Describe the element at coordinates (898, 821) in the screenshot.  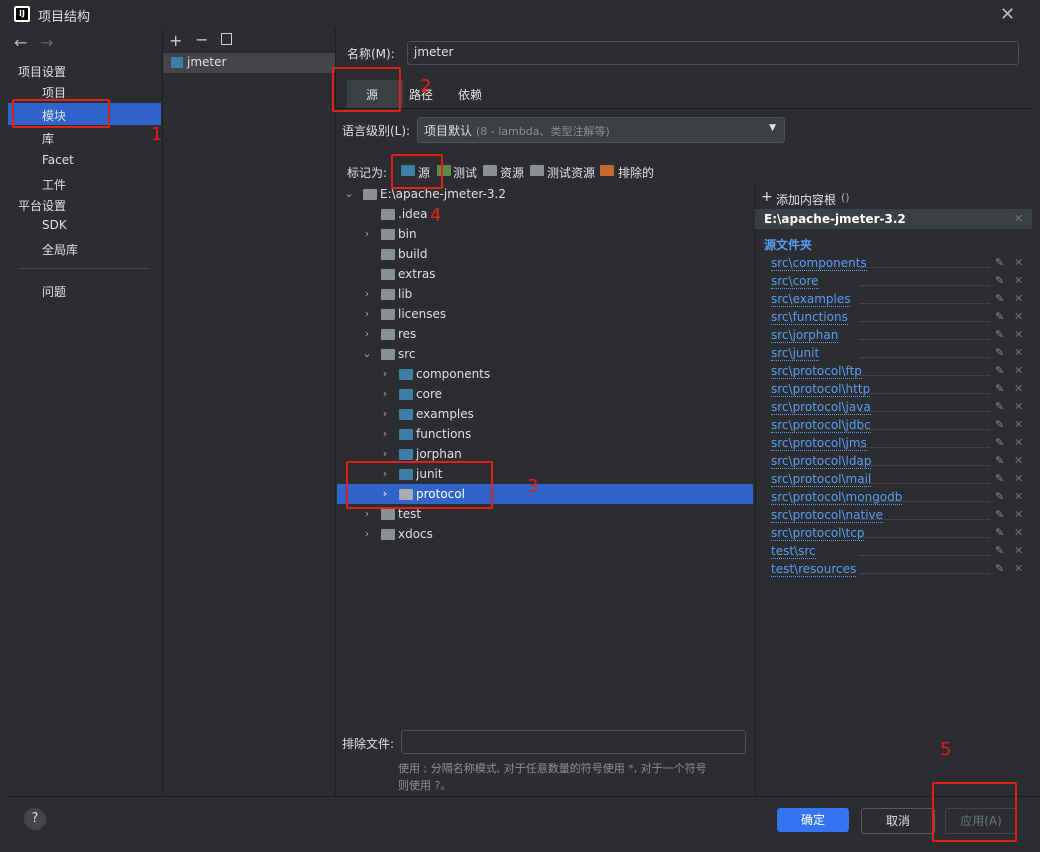
I see `cancel-button: 取消` at that location.